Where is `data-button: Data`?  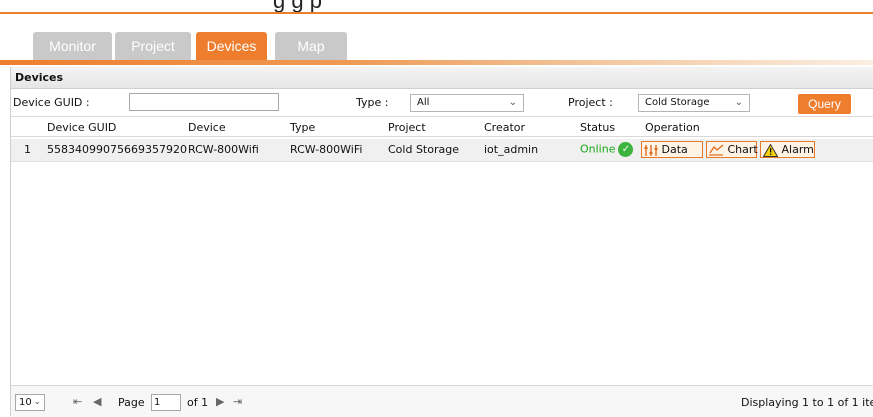 data-button: Data is located at coordinates (672, 149).